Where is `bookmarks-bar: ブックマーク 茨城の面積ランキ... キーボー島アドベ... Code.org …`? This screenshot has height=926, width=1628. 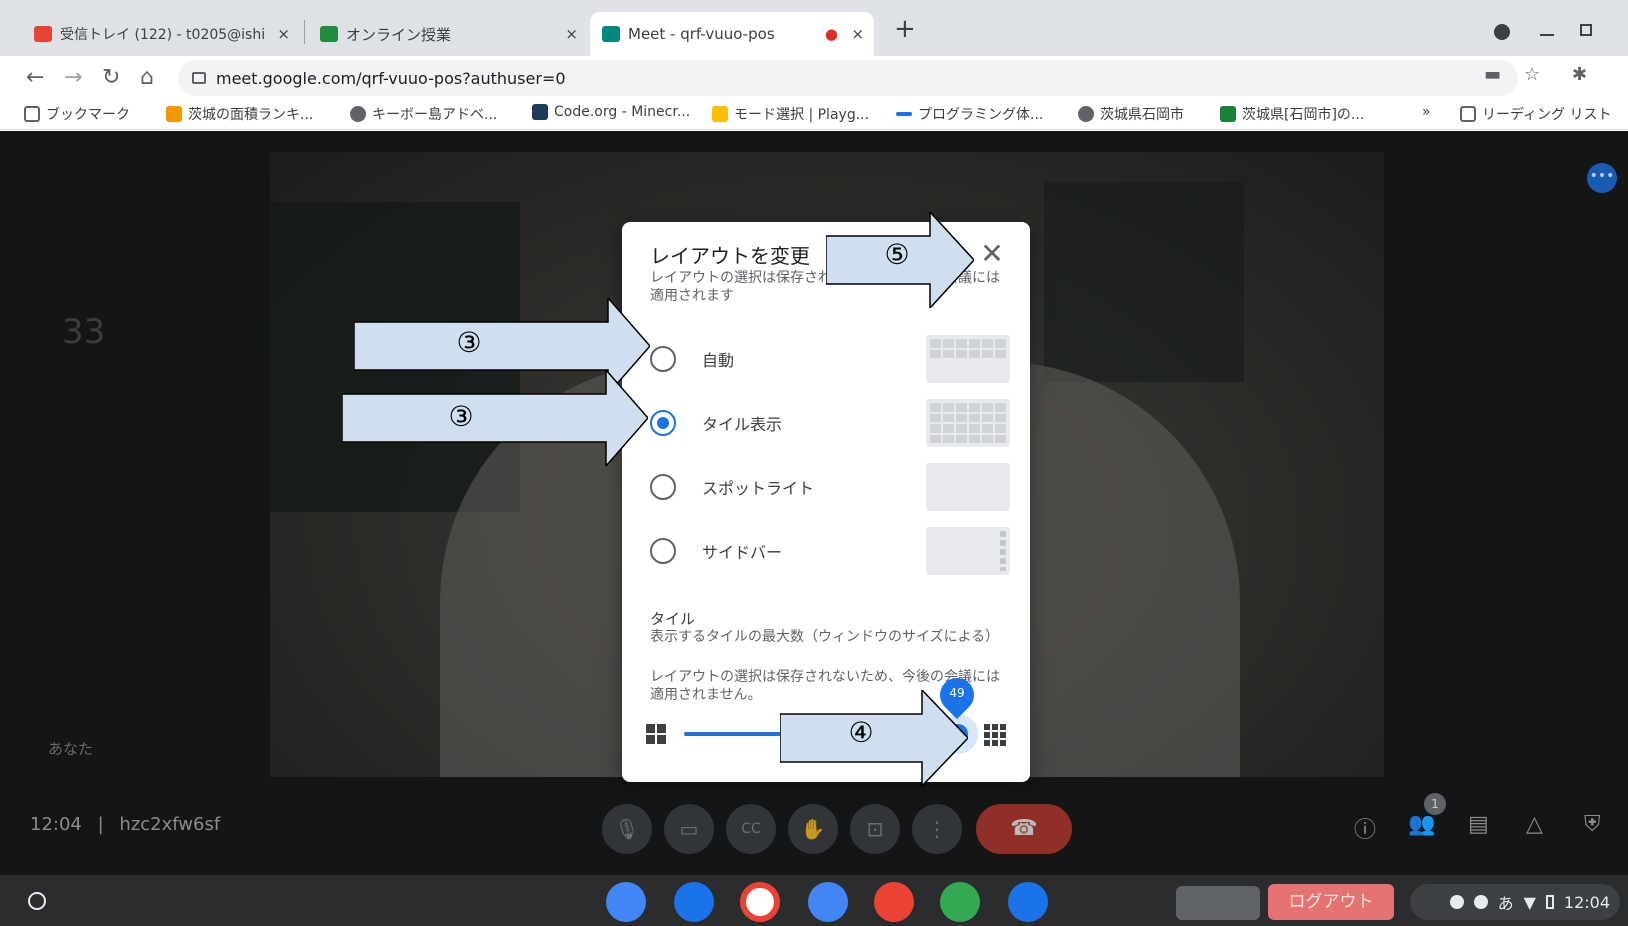 bookmarks-bar: ブックマーク 茨城の面積ランキ... キーボー島アドベ... Code.org … is located at coordinates (814, 115).